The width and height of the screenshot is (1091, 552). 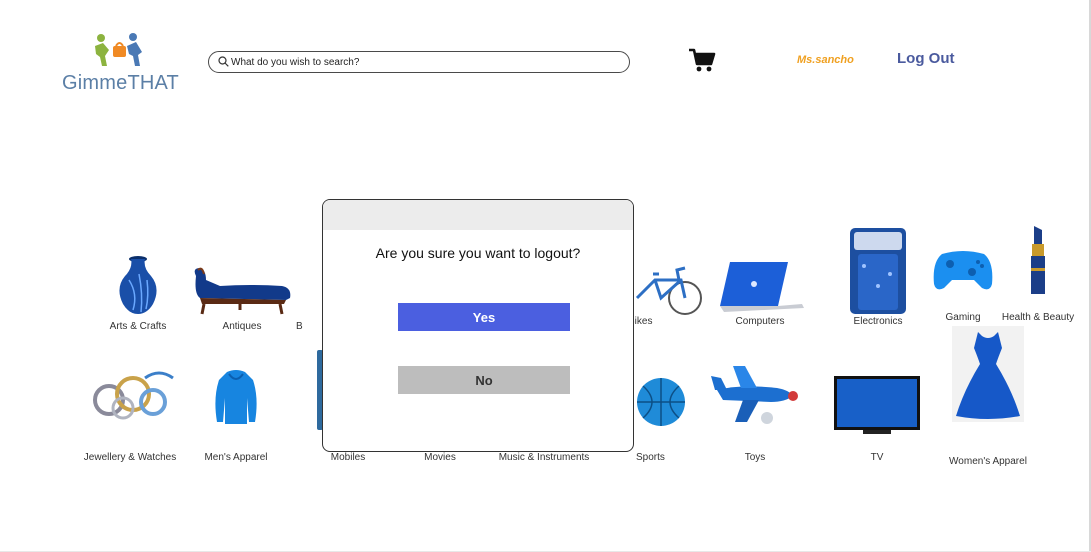 What do you see at coordinates (484, 380) in the screenshot?
I see `no-button: No` at bounding box center [484, 380].